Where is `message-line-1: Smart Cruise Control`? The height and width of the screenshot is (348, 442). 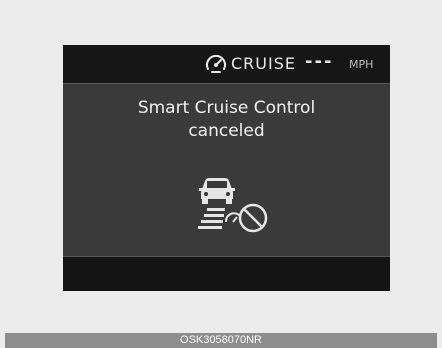 message-line-1: Smart Cruise Control is located at coordinates (226, 108).